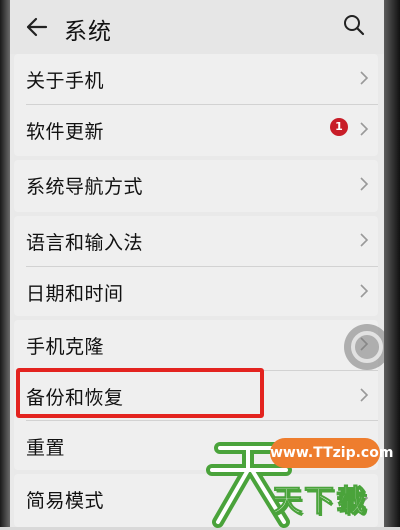  What do you see at coordinates (331, 453) in the screenshot?
I see `watermark-url: www.TTzip.com` at bounding box center [331, 453].